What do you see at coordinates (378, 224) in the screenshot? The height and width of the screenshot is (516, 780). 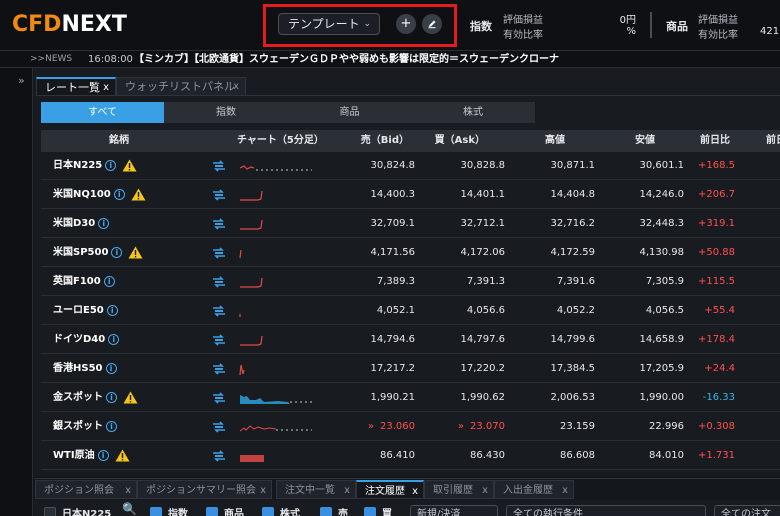 I see `bid-price: 32,709.1` at bounding box center [378, 224].